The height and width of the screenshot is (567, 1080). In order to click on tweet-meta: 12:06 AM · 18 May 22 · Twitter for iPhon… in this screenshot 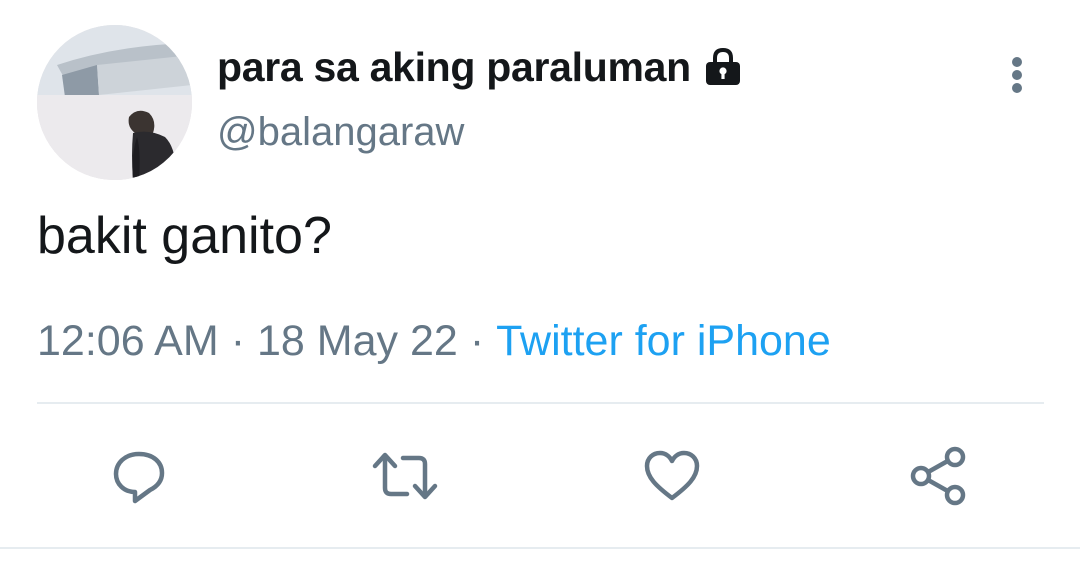, I will do `click(434, 341)`.